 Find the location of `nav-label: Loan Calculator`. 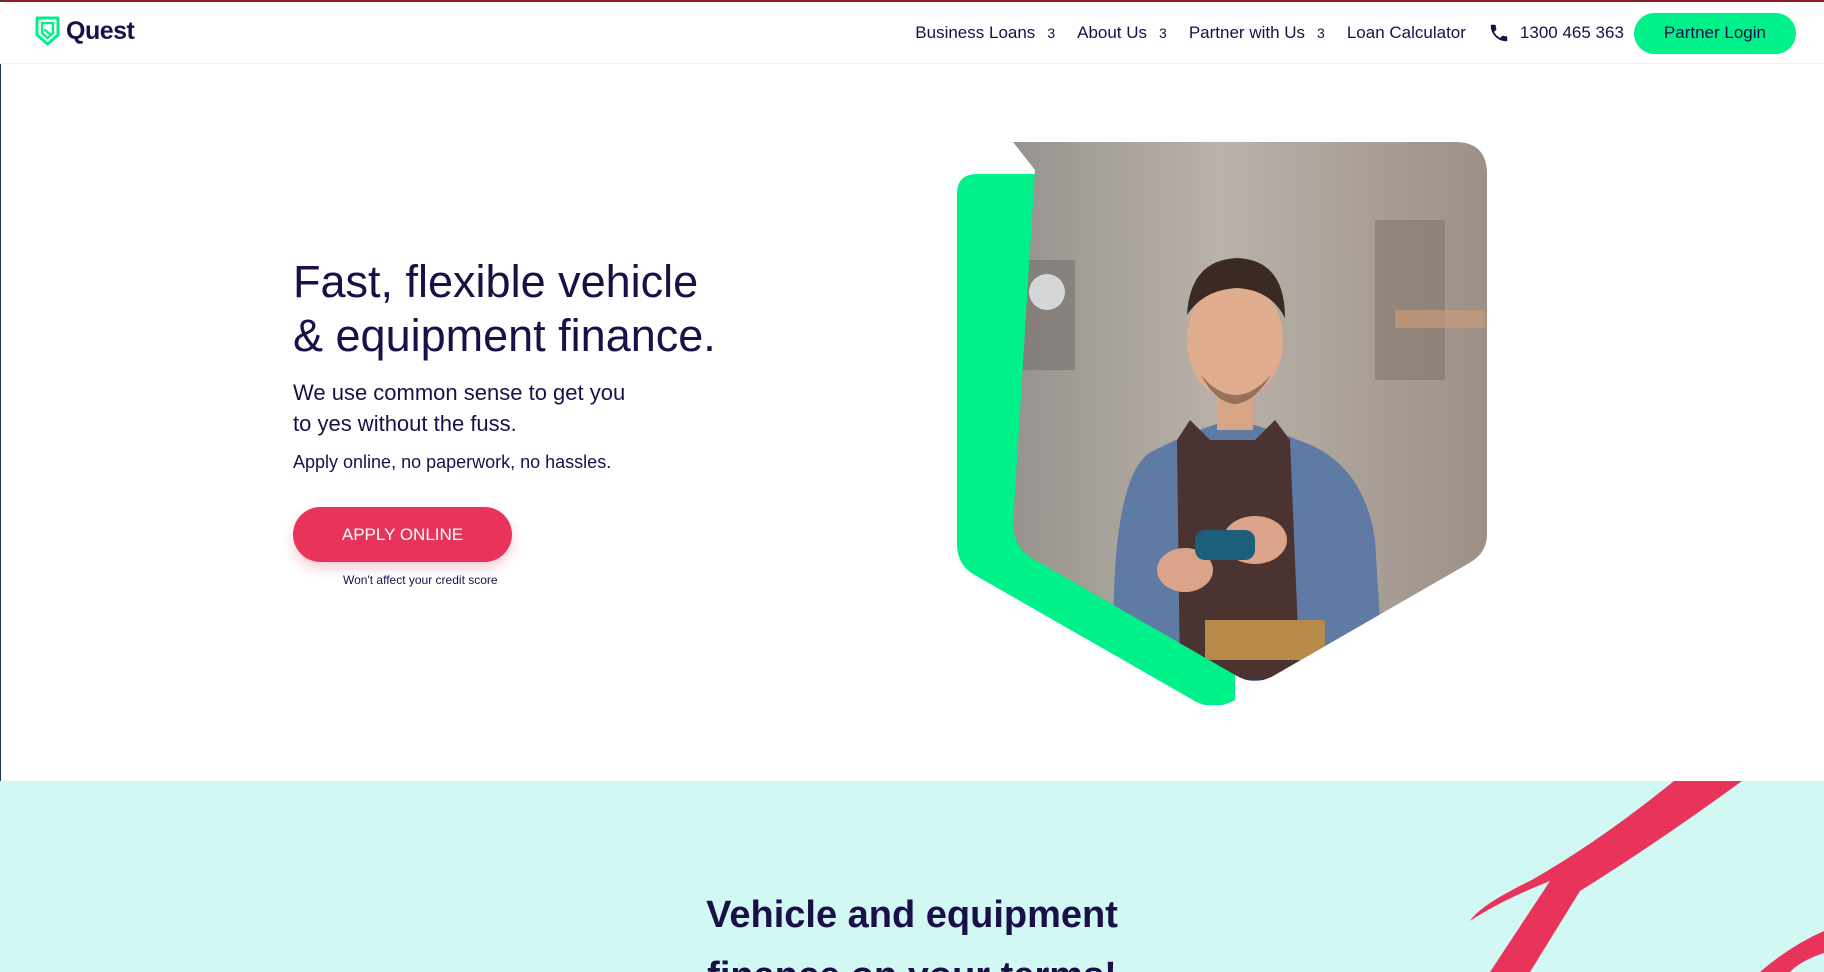

nav-label: Loan Calculator is located at coordinates (1406, 32).